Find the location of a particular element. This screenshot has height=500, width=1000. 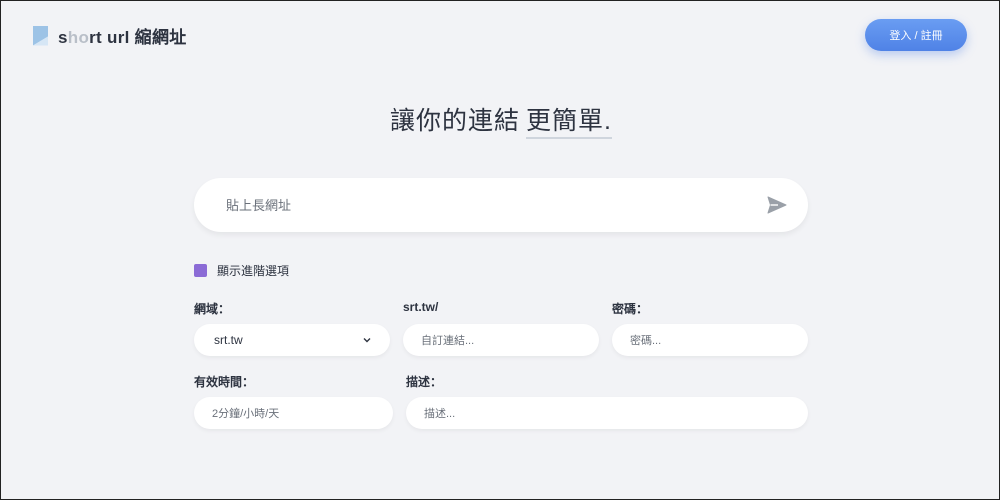

domain-select-value: srt.tw is located at coordinates (228, 340).